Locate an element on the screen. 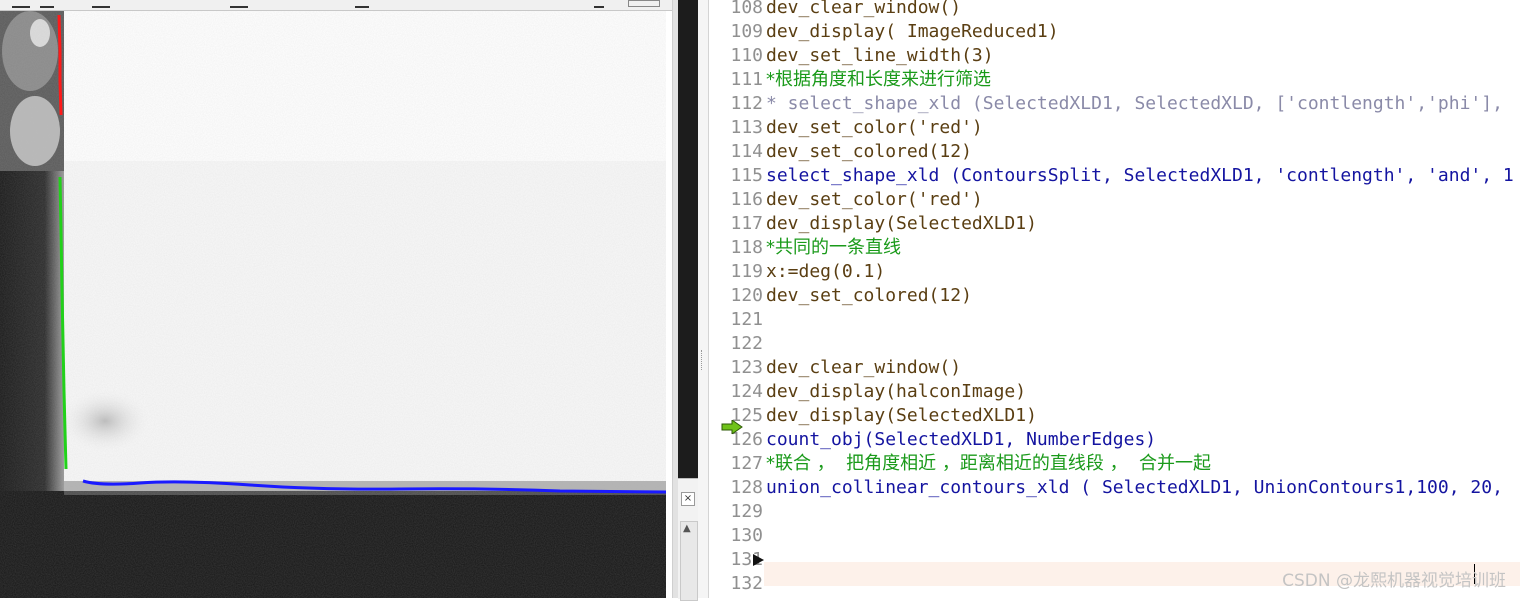  line-number: 114 is located at coordinates (746, 151).